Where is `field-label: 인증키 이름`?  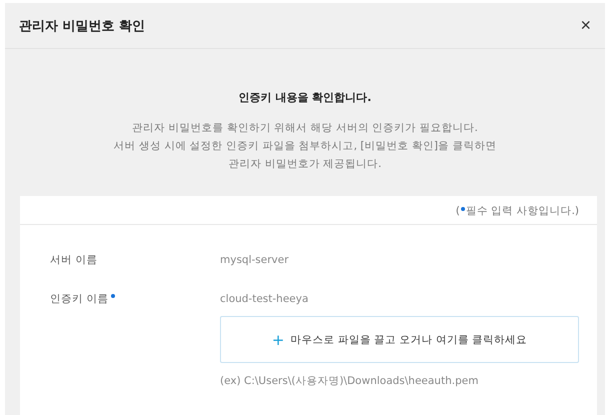 field-label: 인증키 이름 is located at coordinates (79, 299).